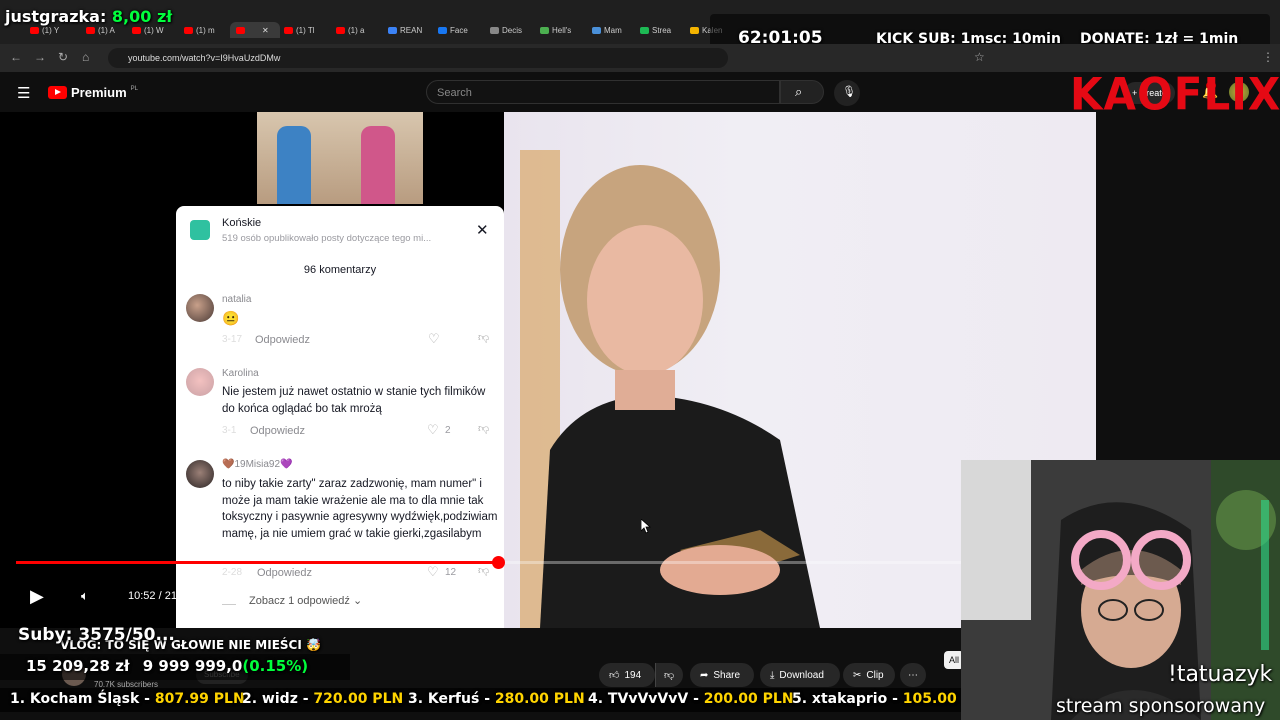  I want to click on search-button: ⌕, so click(802, 92).